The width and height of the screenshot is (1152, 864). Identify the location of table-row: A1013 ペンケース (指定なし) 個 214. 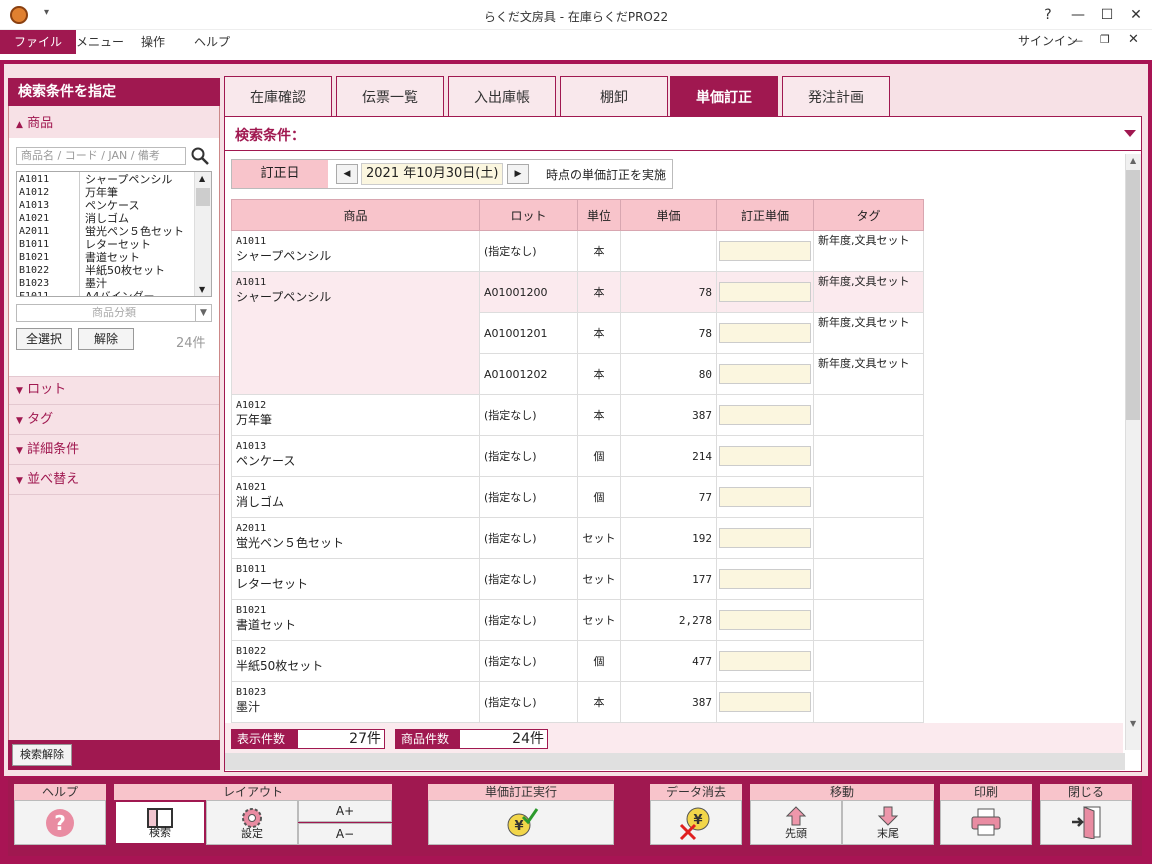
(577, 456).